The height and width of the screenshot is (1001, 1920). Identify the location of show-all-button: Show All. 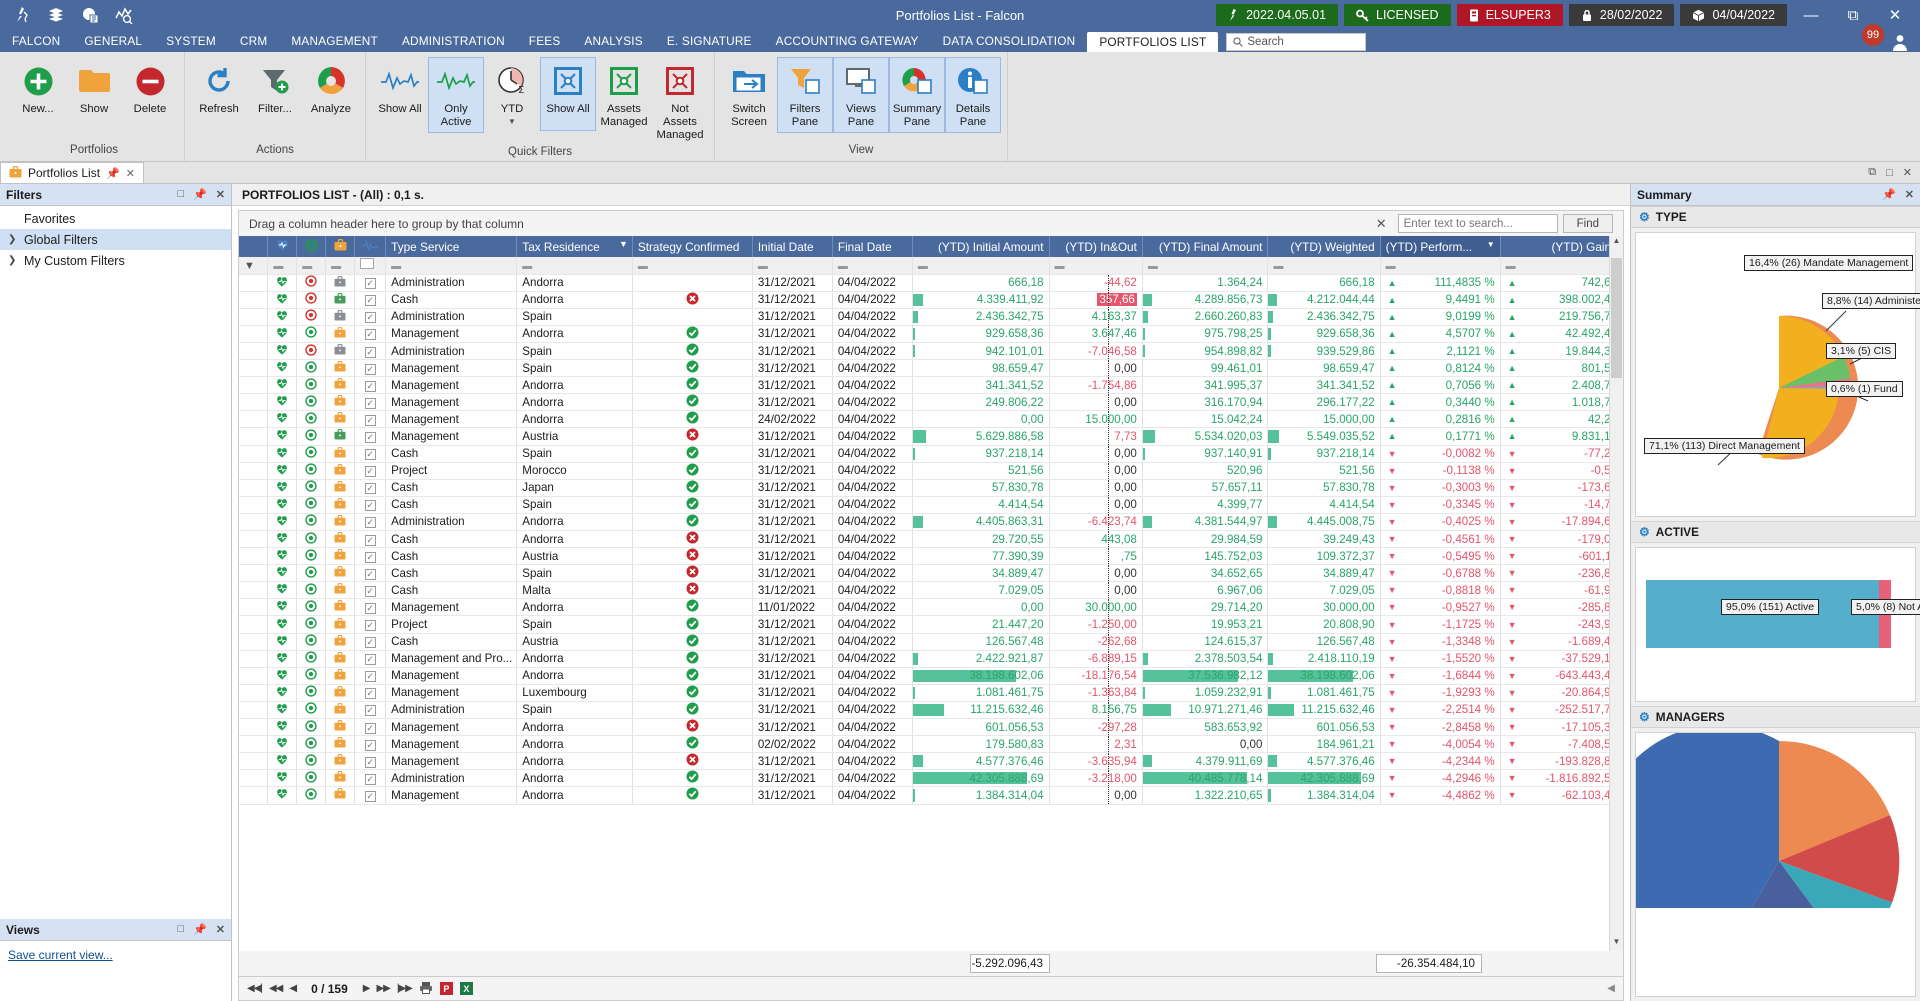
(400, 94).